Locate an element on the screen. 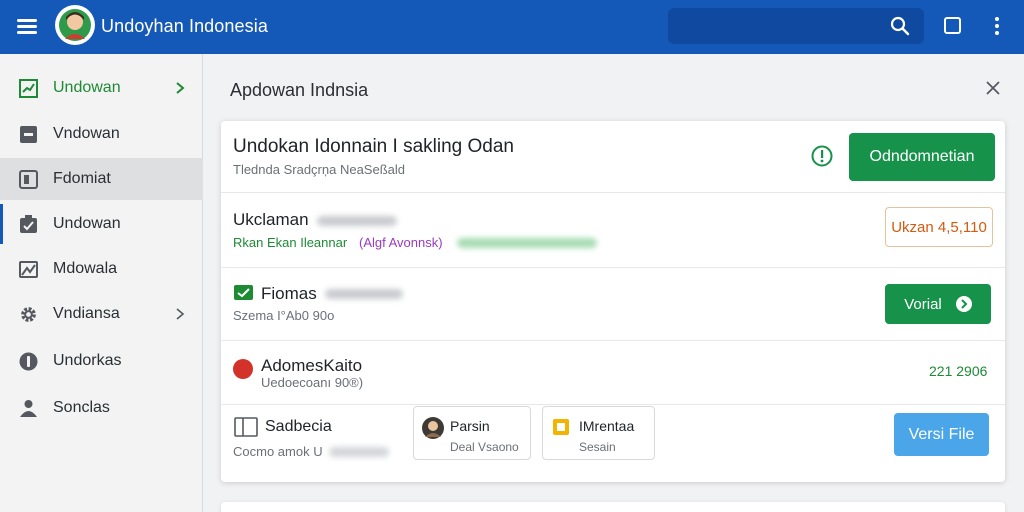 Image resolution: width=1024 pixels, height=512 pixels. gear-icon is located at coordinates (28, 314).